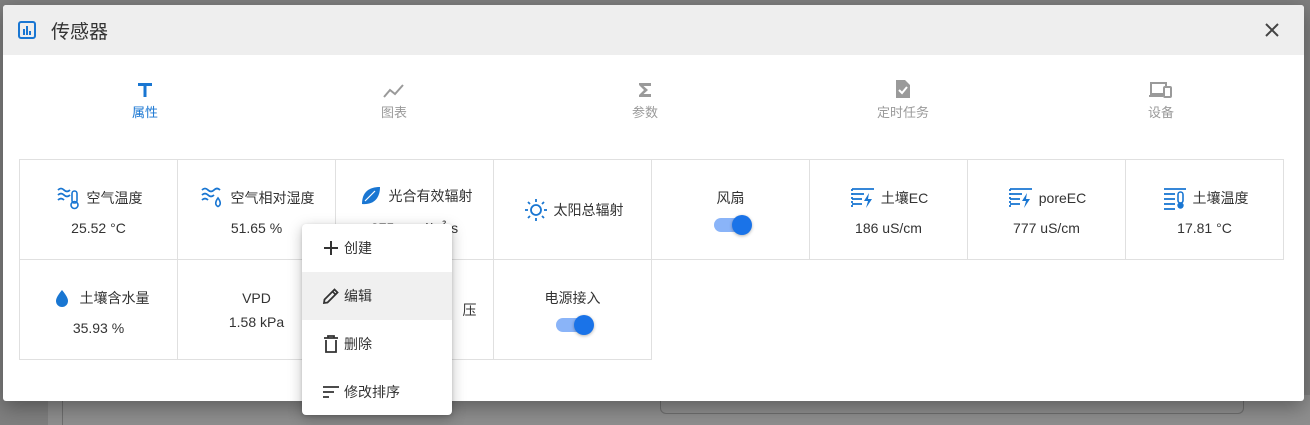 This screenshot has width=1310, height=425. What do you see at coordinates (1204, 227) in the screenshot?
I see `sensor-value: 17.81 °C` at bounding box center [1204, 227].